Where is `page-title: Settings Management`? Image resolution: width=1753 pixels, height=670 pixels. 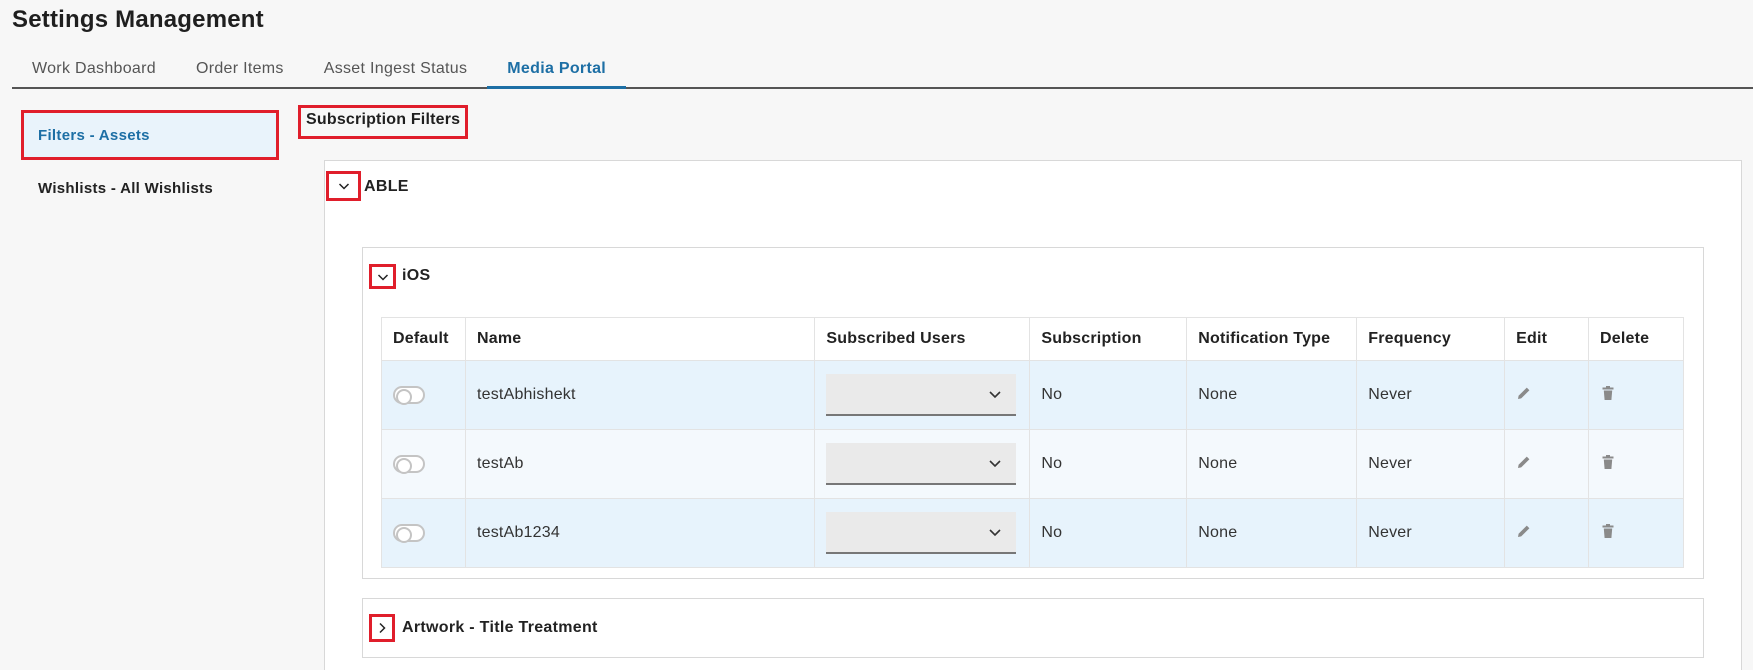 page-title: Settings Management is located at coordinates (138, 19).